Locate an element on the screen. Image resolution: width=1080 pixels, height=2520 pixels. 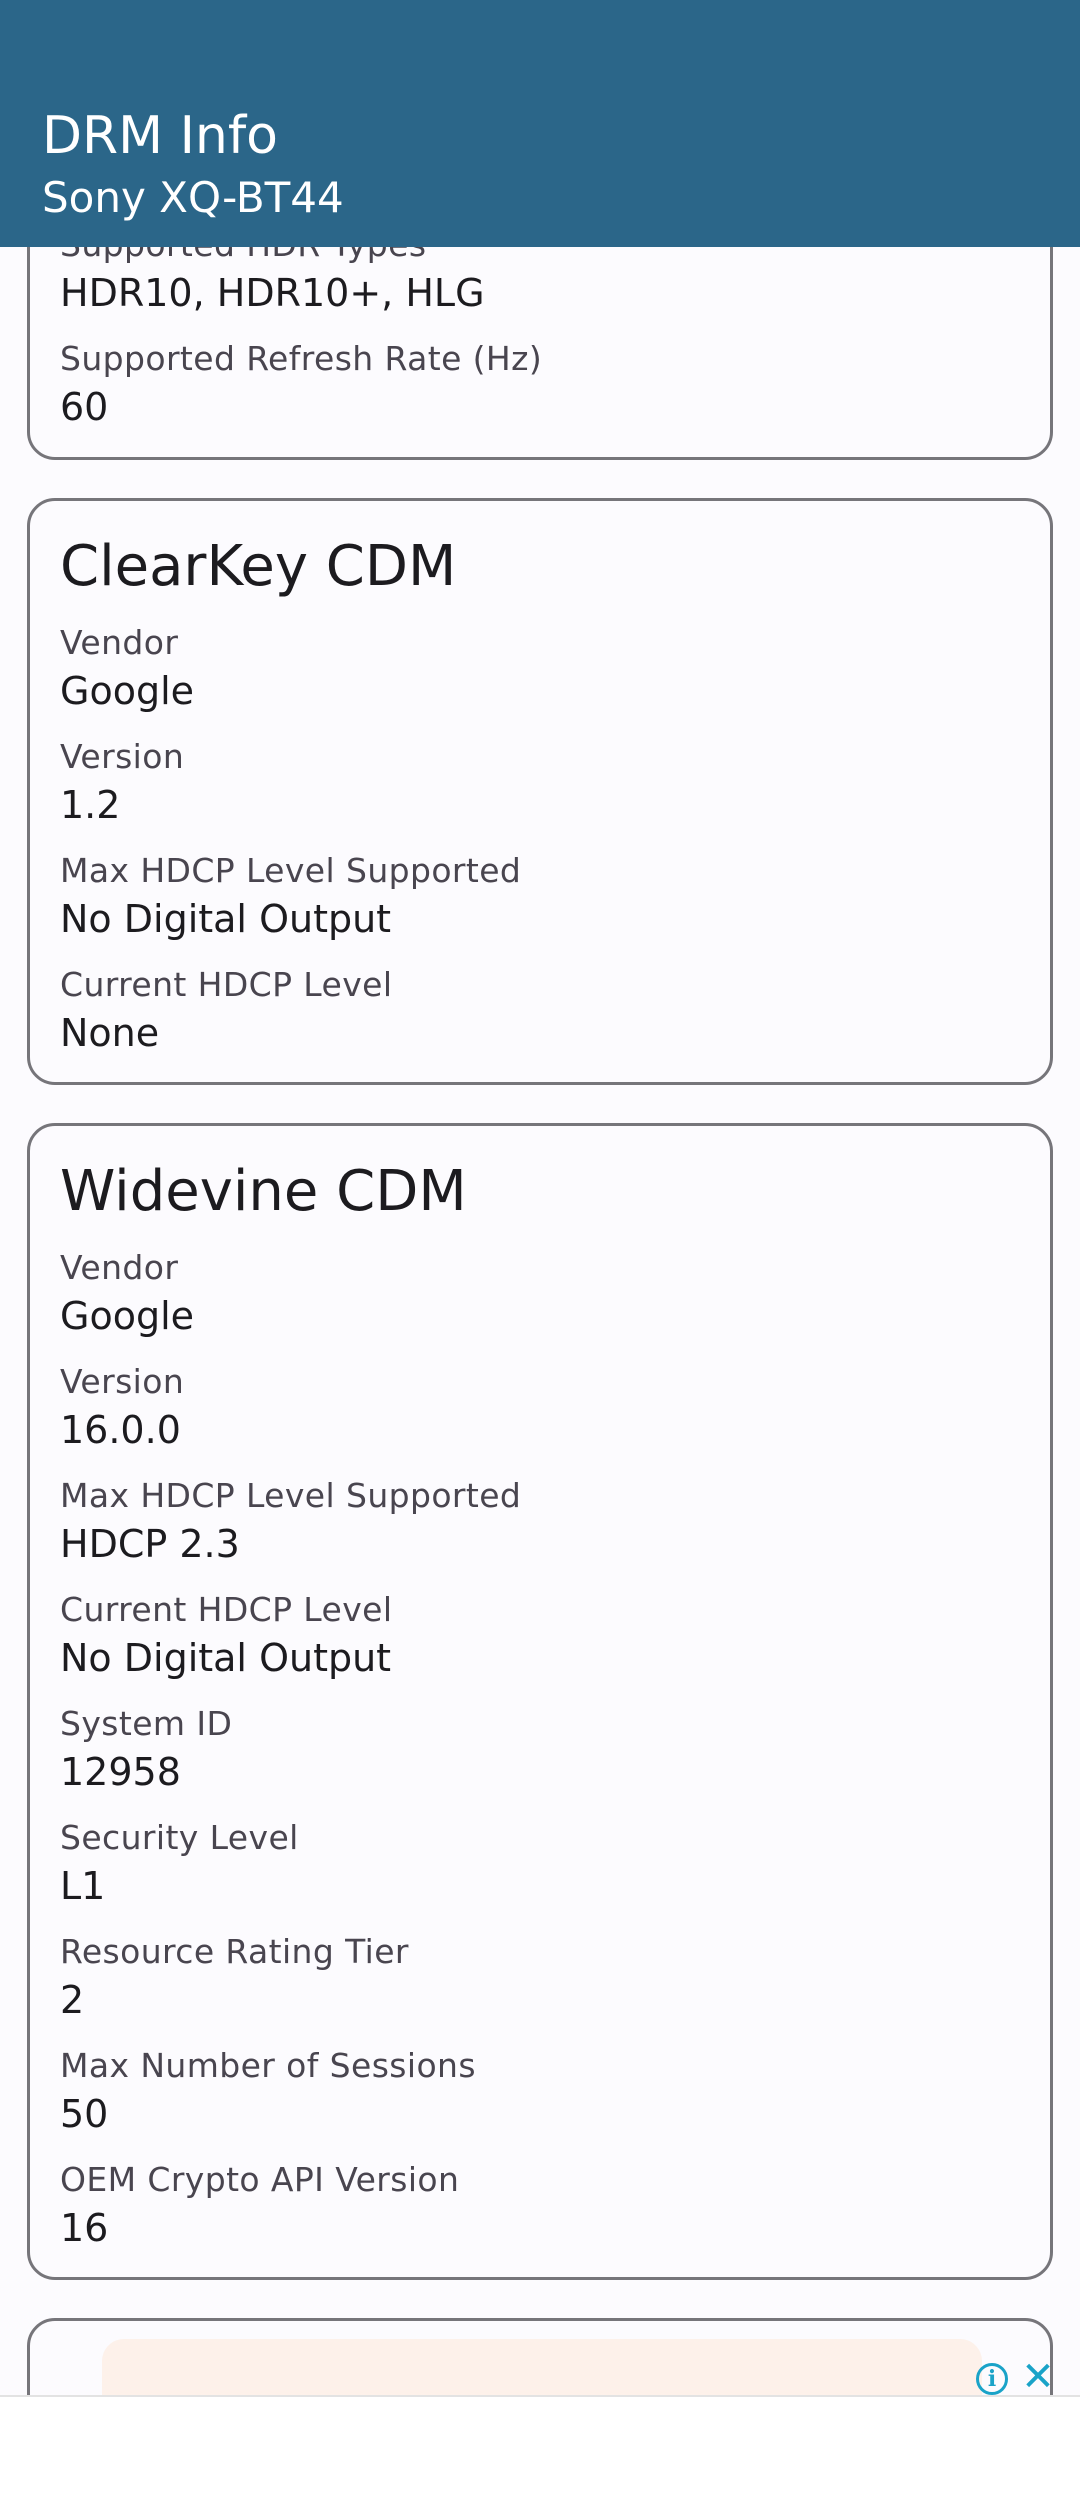
card-title: ClearKey CDM is located at coordinates (258, 566).